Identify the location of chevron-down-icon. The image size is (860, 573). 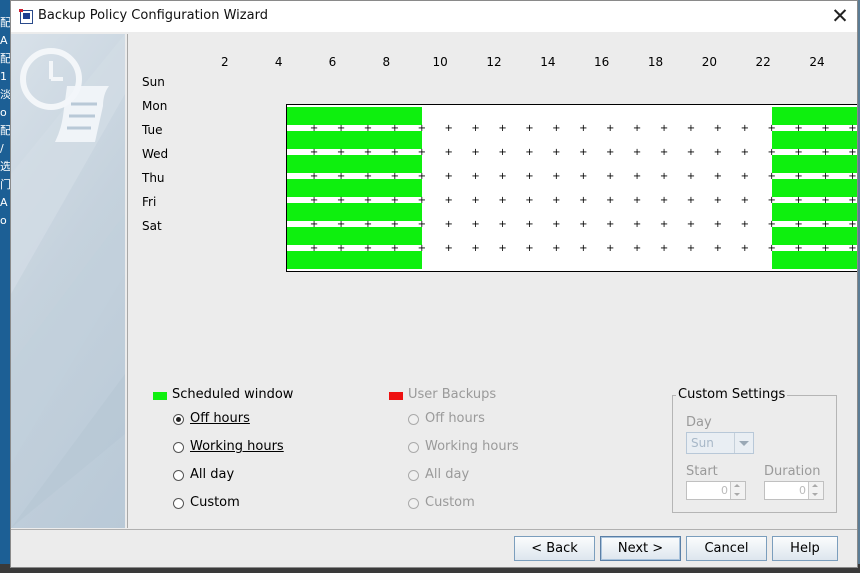
(743, 443).